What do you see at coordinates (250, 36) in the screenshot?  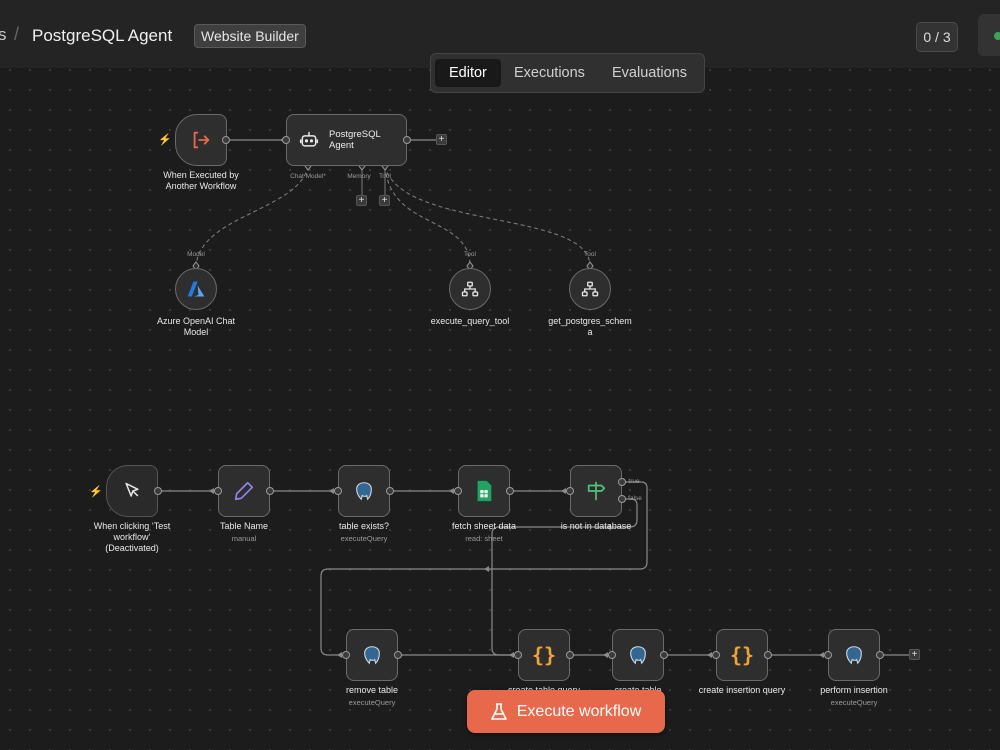 I see `tag-badge: Website Builder` at bounding box center [250, 36].